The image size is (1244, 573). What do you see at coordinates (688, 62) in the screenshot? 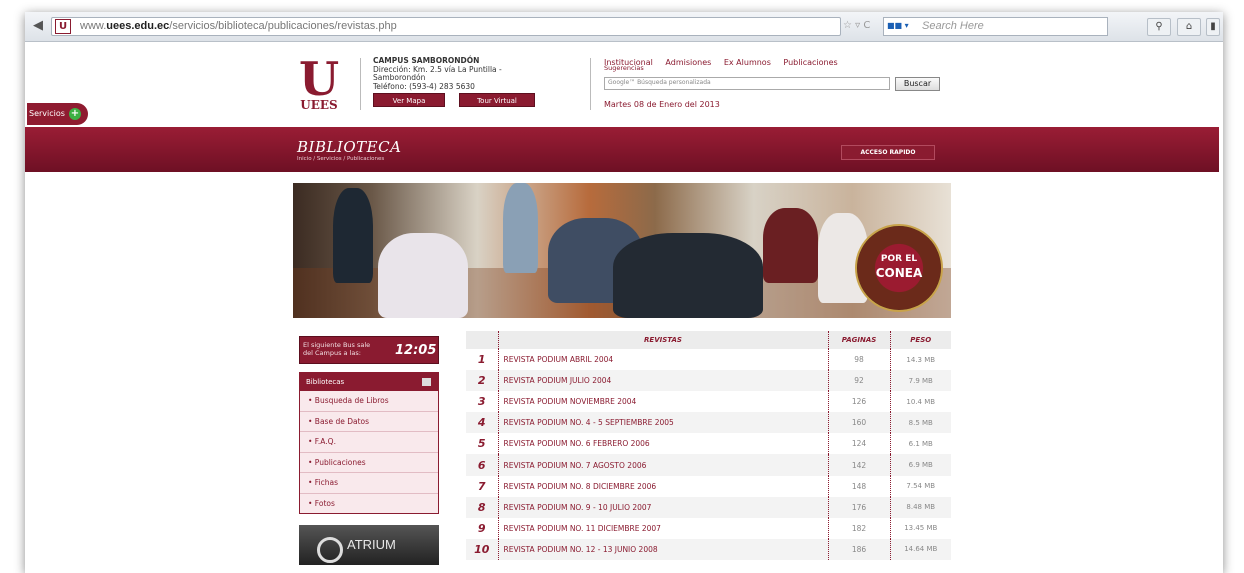
I see `nav-admisiones: Admisiones` at bounding box center [688, 62].